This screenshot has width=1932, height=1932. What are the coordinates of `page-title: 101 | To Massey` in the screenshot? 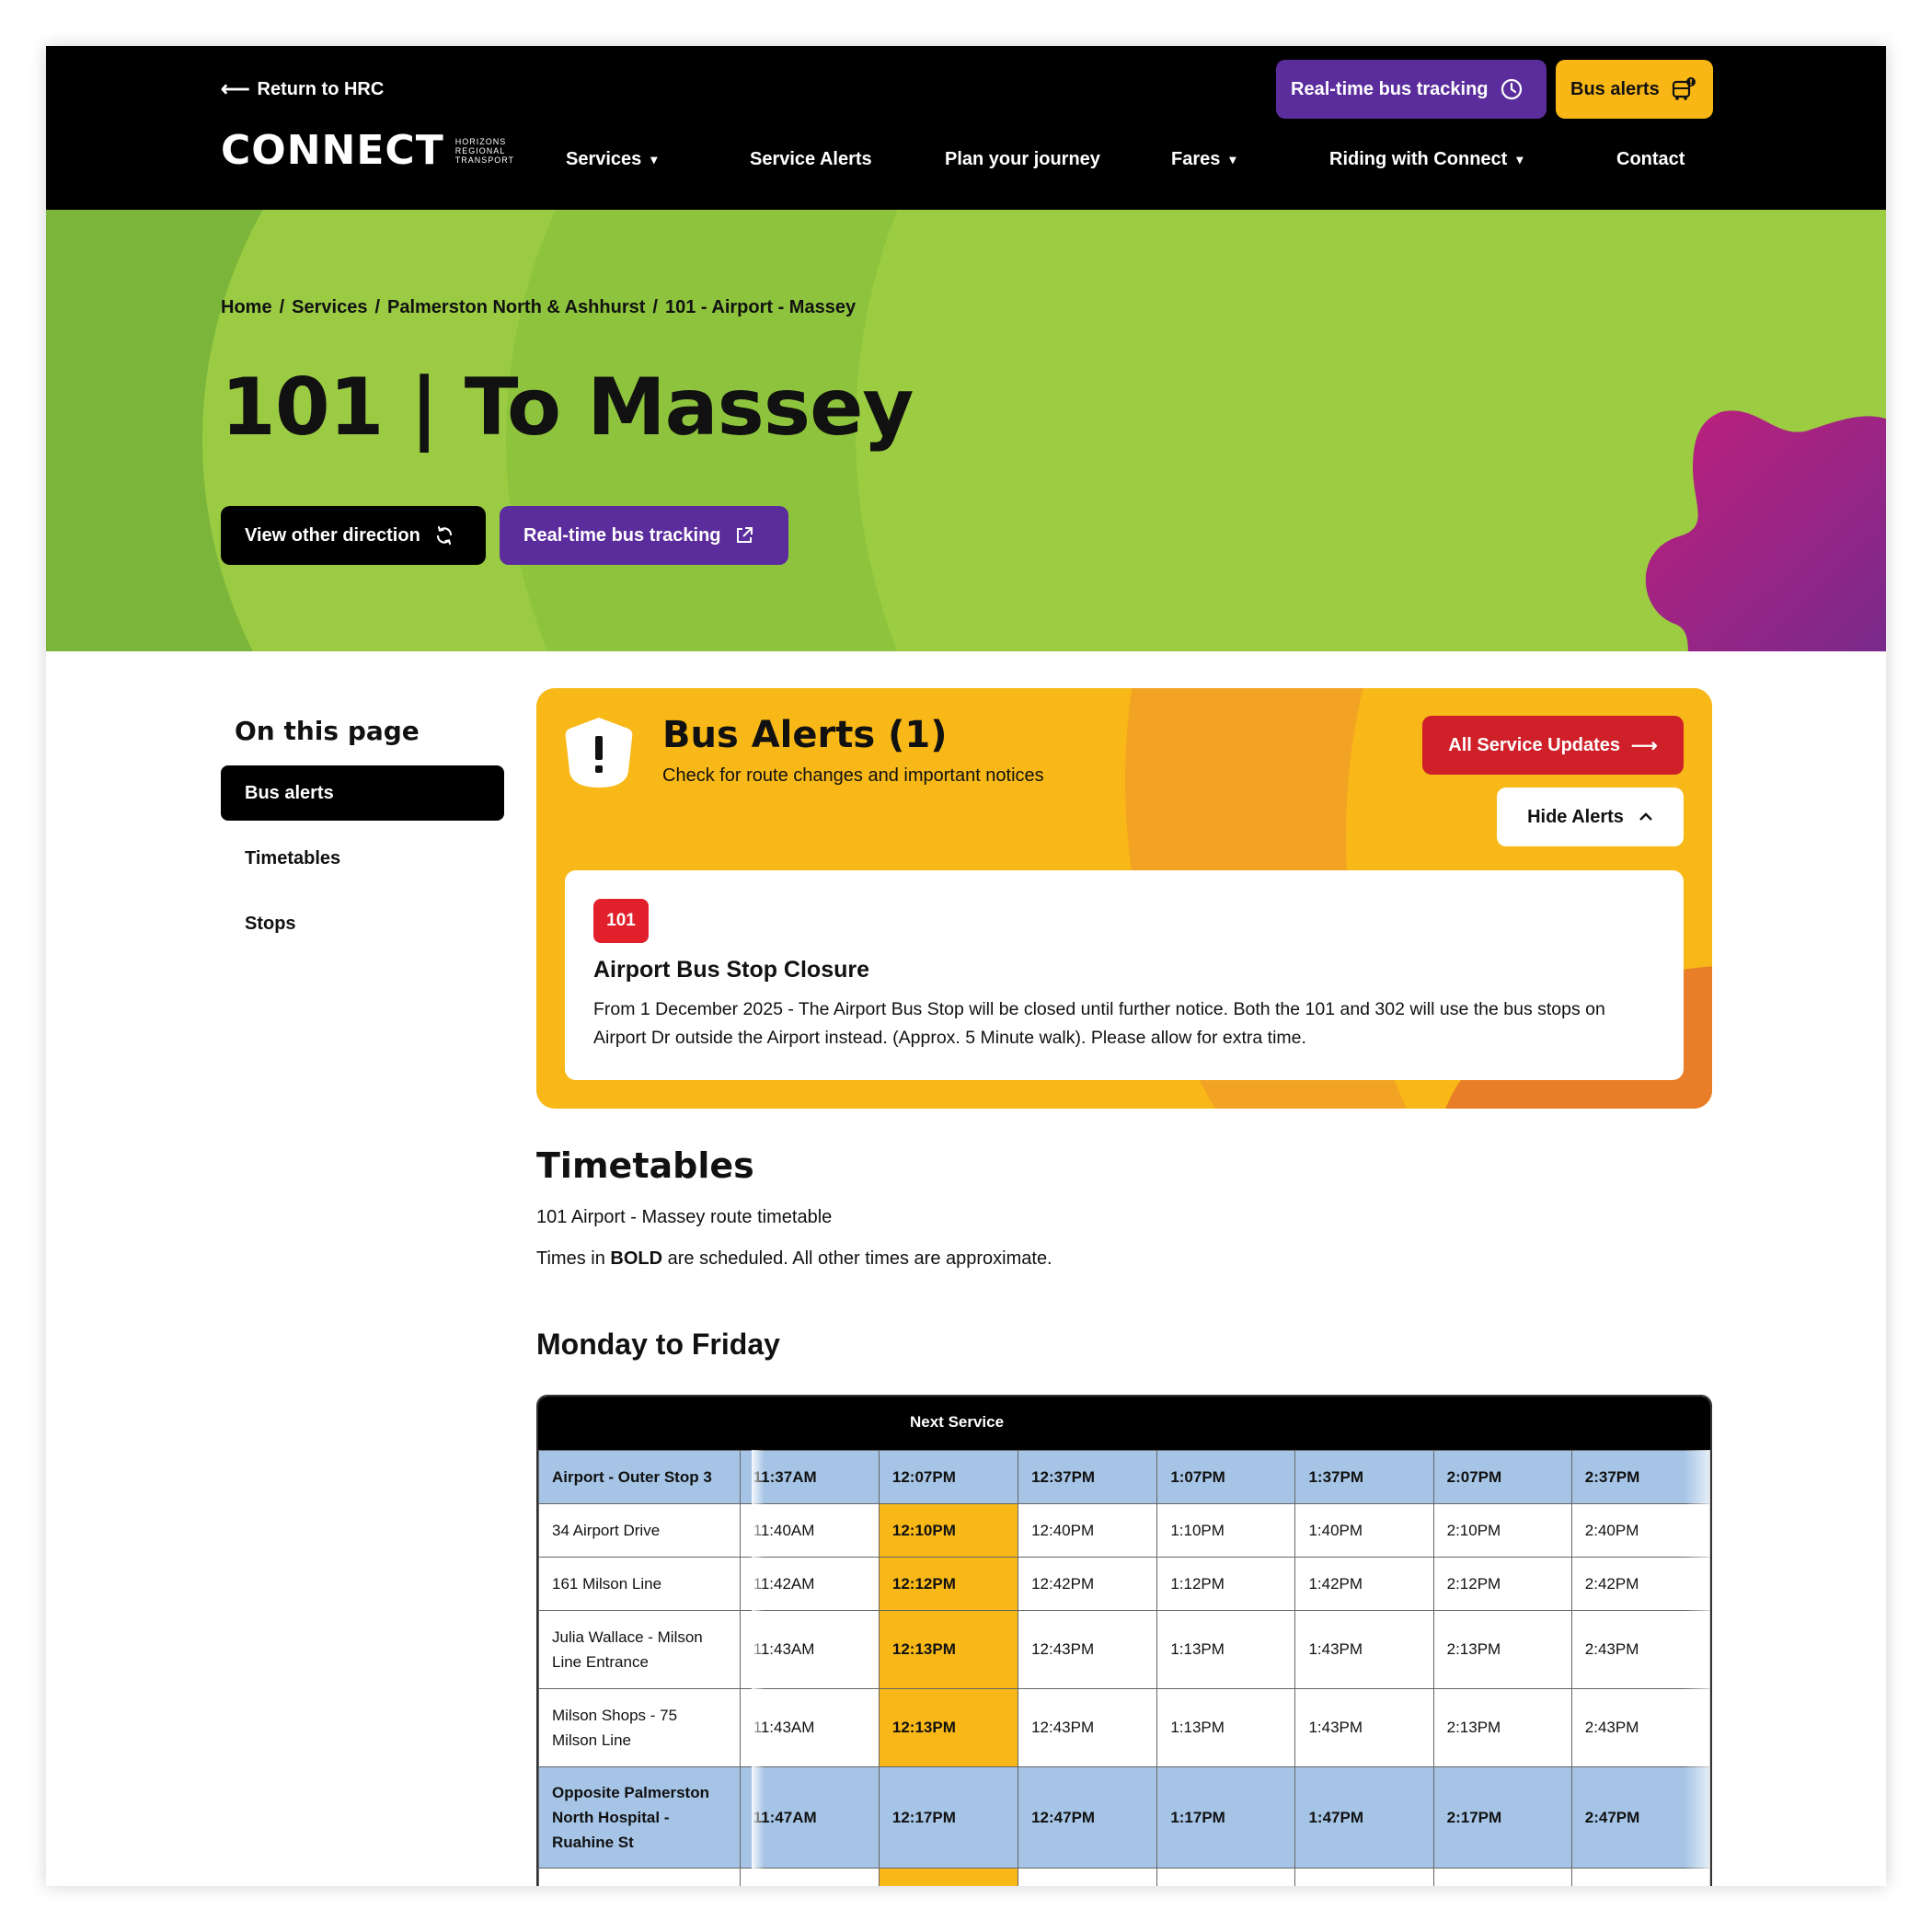 It's located at (567, 408).